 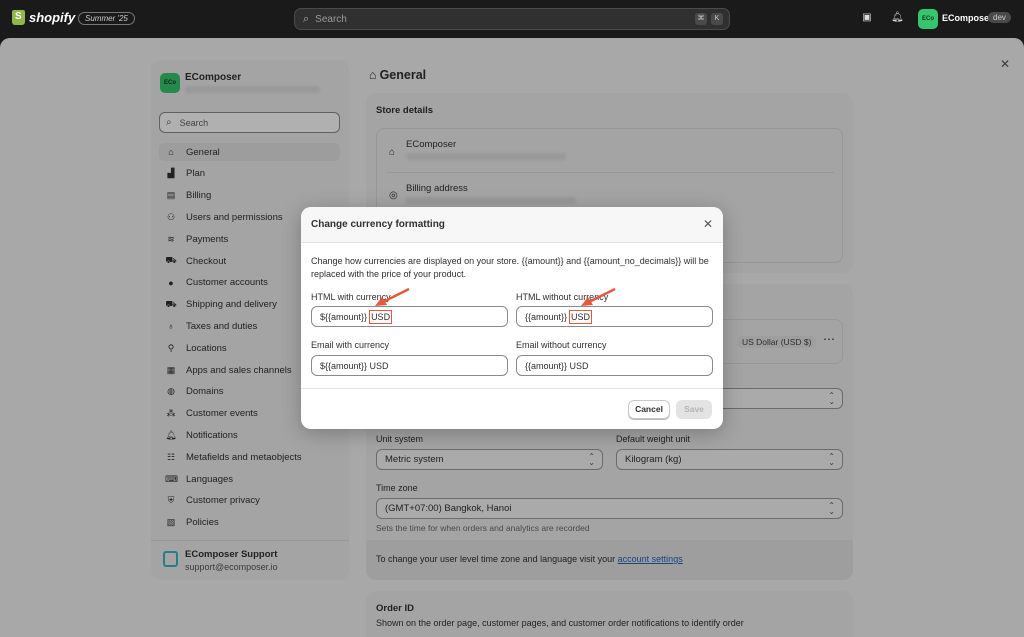 I want to click on search-icon: ⌕, so click(x=306, y=18).